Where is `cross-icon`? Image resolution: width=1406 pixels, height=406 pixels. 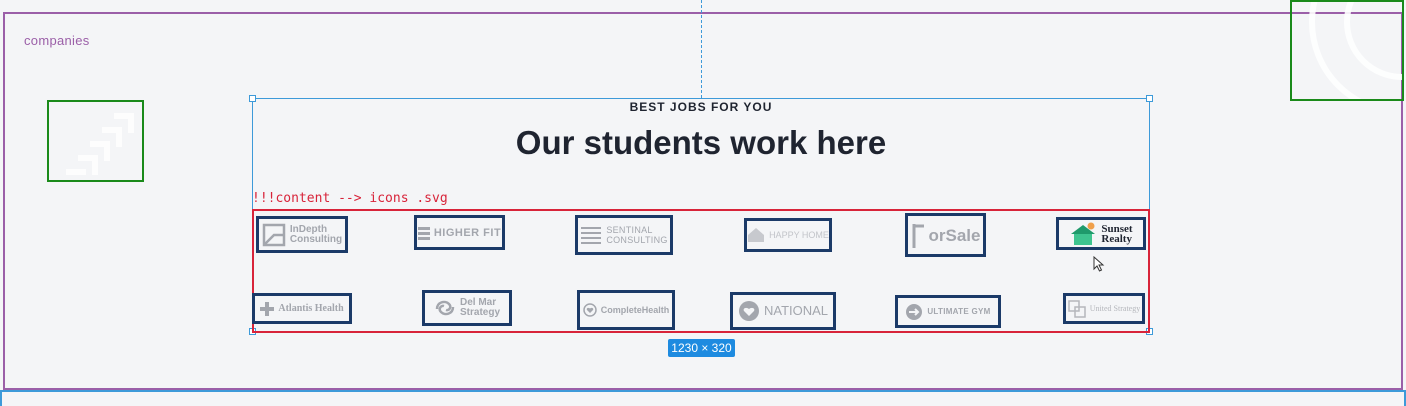 cross-icon is located at coordinates (267, 308).